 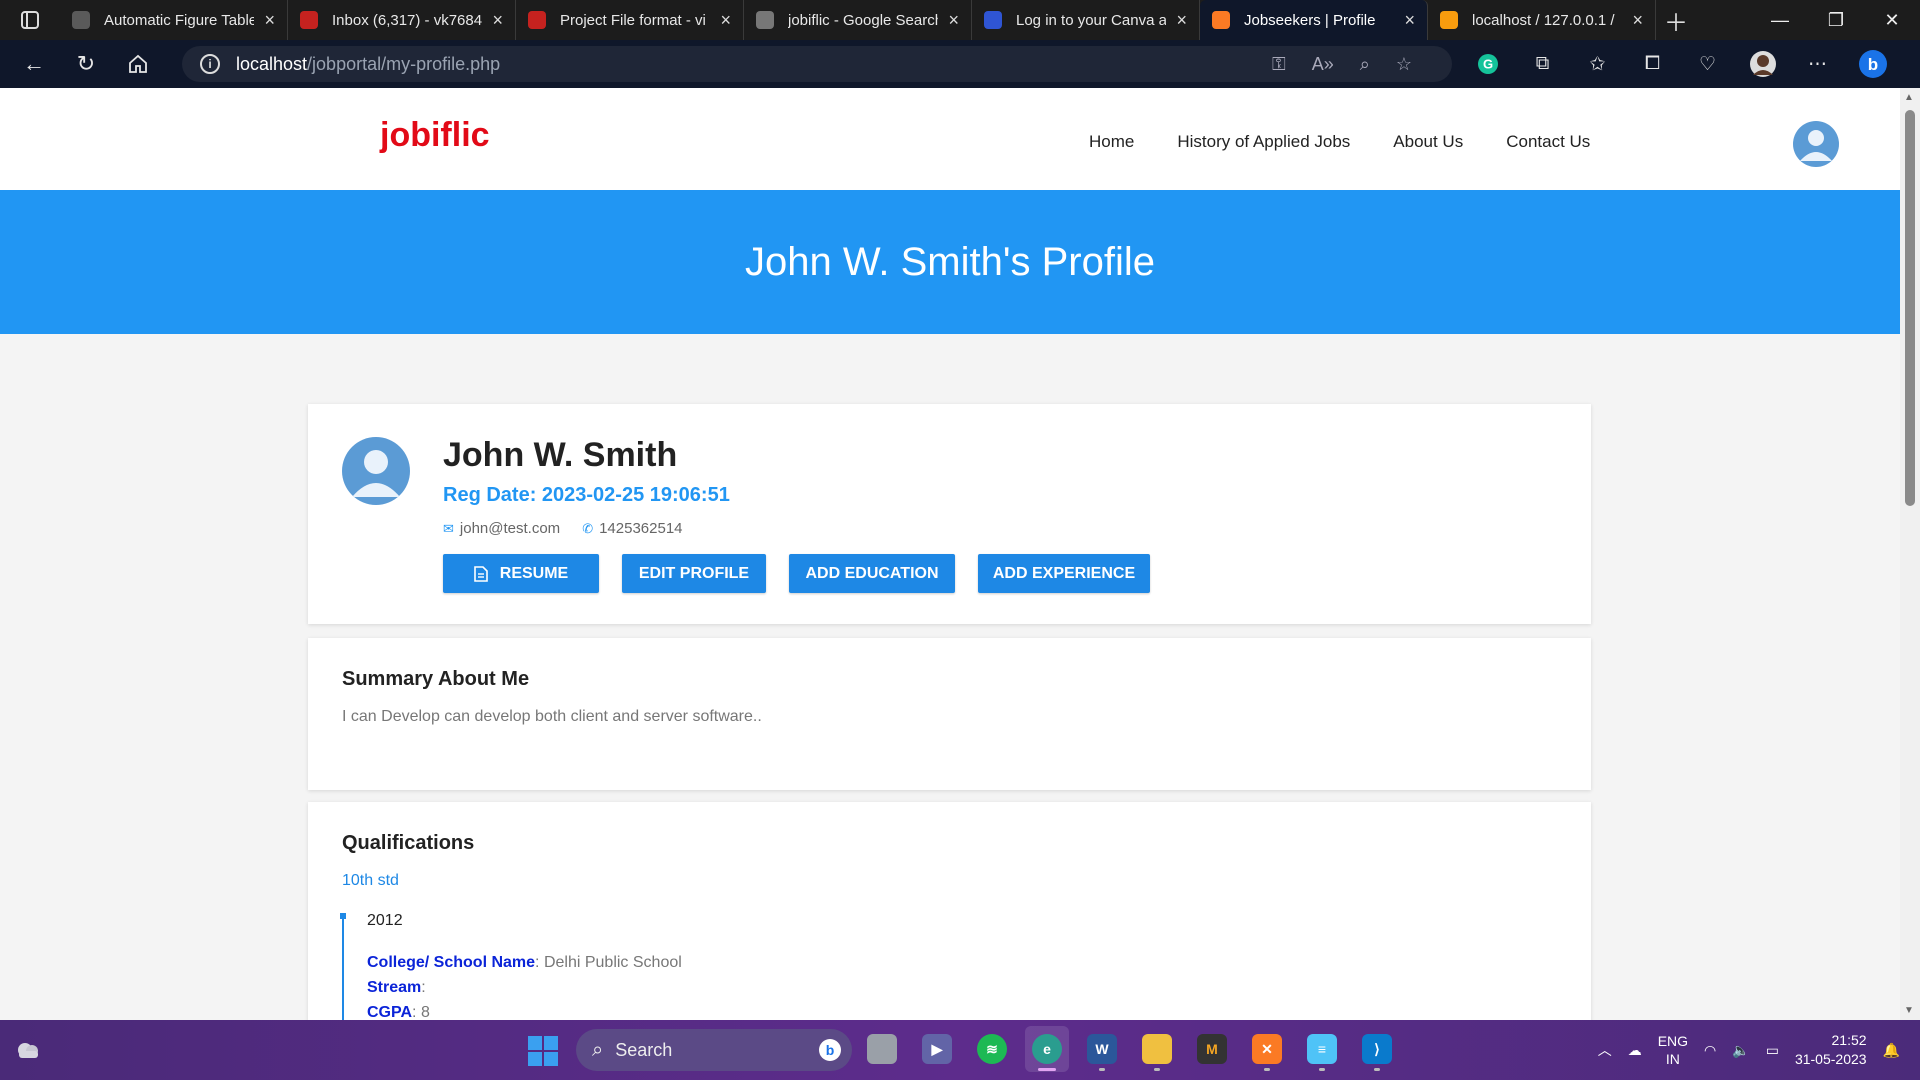 What do you see at coordinates (138, 64) in the screenshot?
I see `home-button` at bounding box center [138, 64].